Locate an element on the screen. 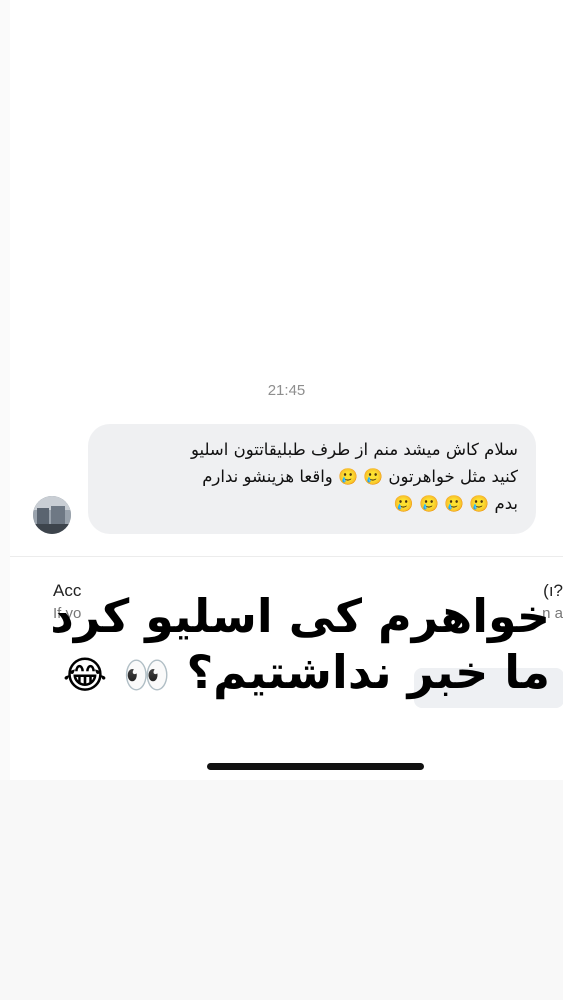  avatar-photo-icon is located at coordinates (52, 515).